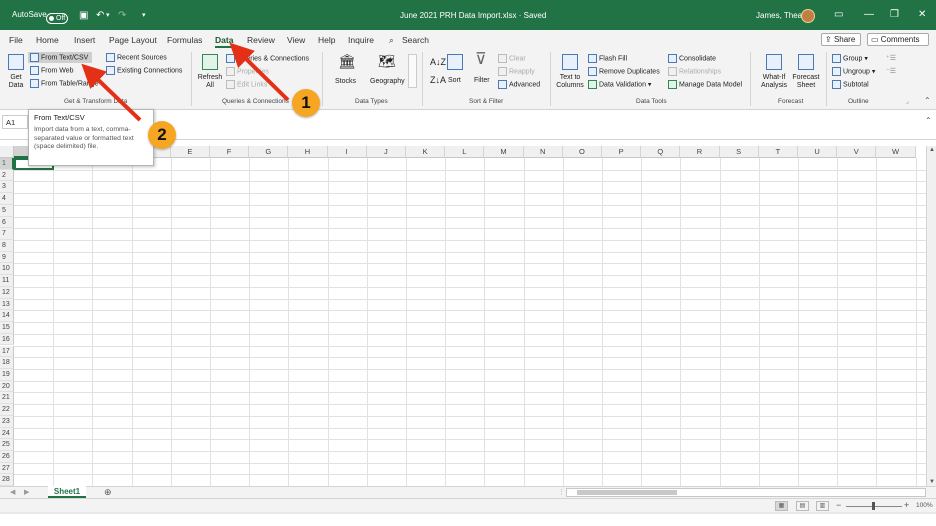 The image size is (936, 526). Describe the element at coordinates (7, 363) in the screenshot. I see `row-header: 18` at that location.